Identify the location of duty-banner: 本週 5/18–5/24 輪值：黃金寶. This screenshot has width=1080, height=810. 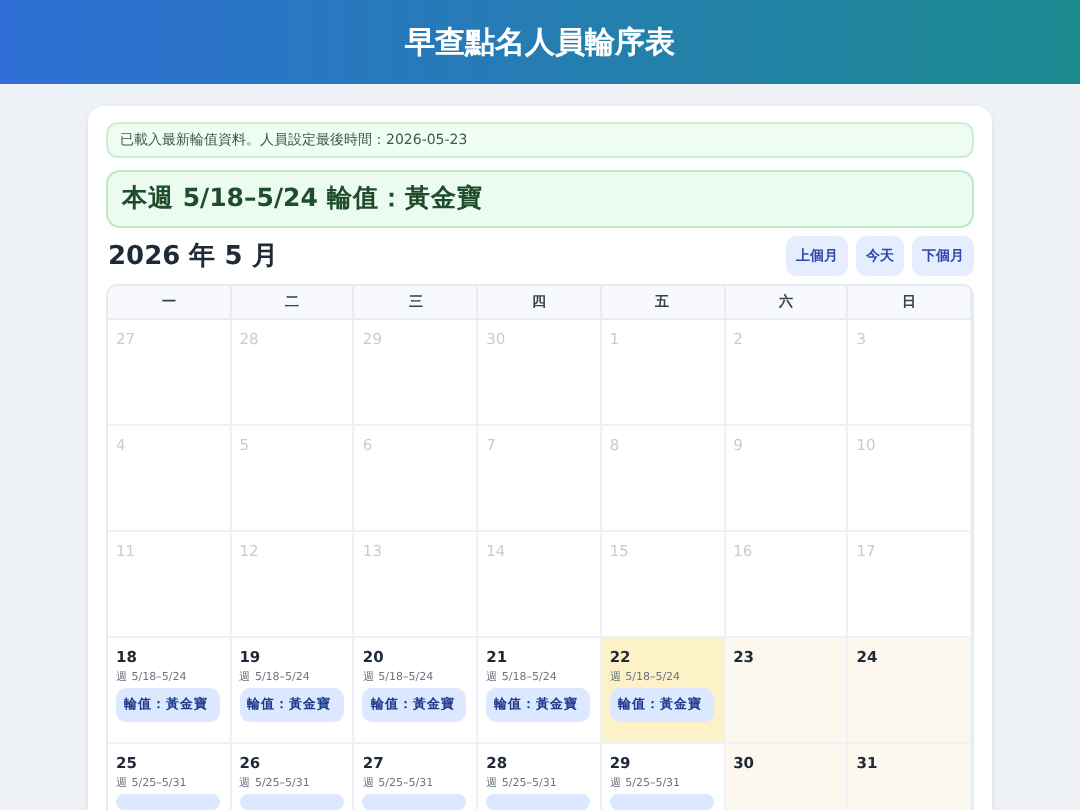
(540, 199).